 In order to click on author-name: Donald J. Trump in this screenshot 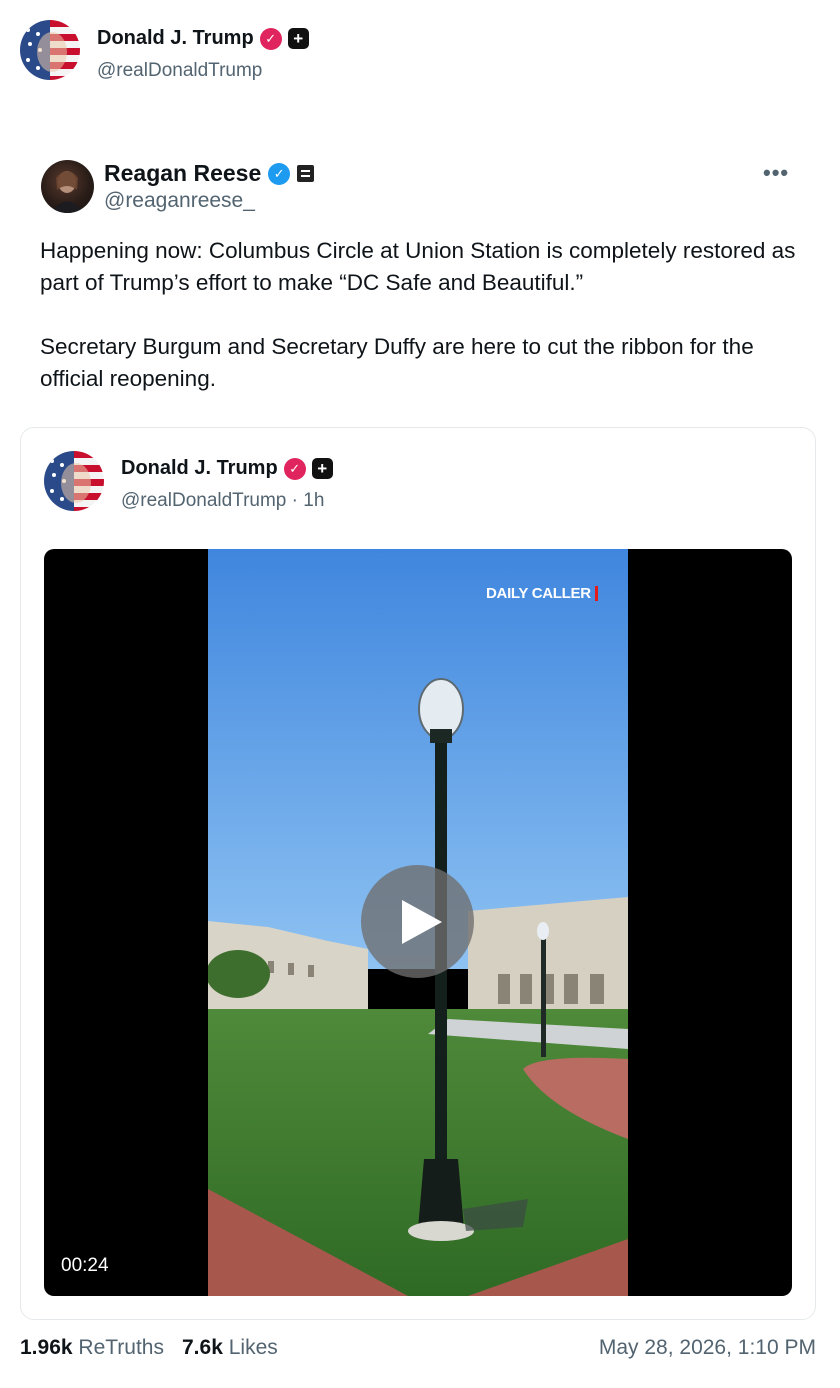, I will do `click(175, 38)`.